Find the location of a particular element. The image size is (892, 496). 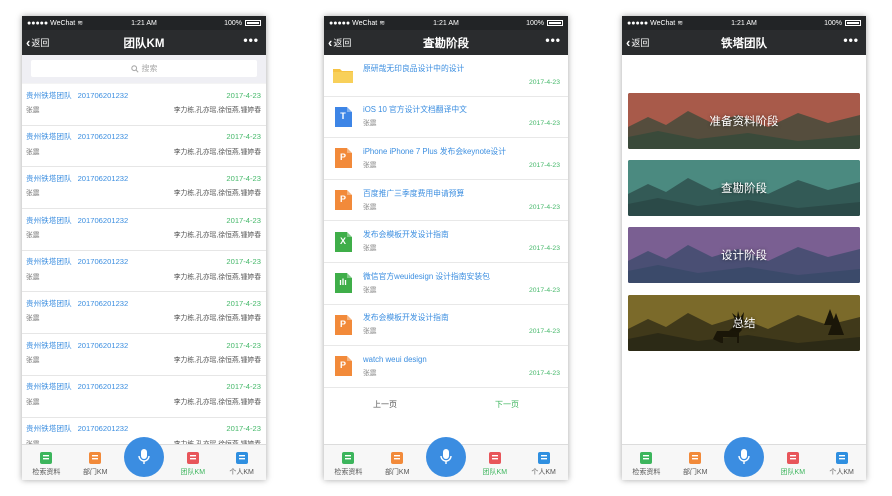

file-owner: 张震 is located at coordinates (370, 373).